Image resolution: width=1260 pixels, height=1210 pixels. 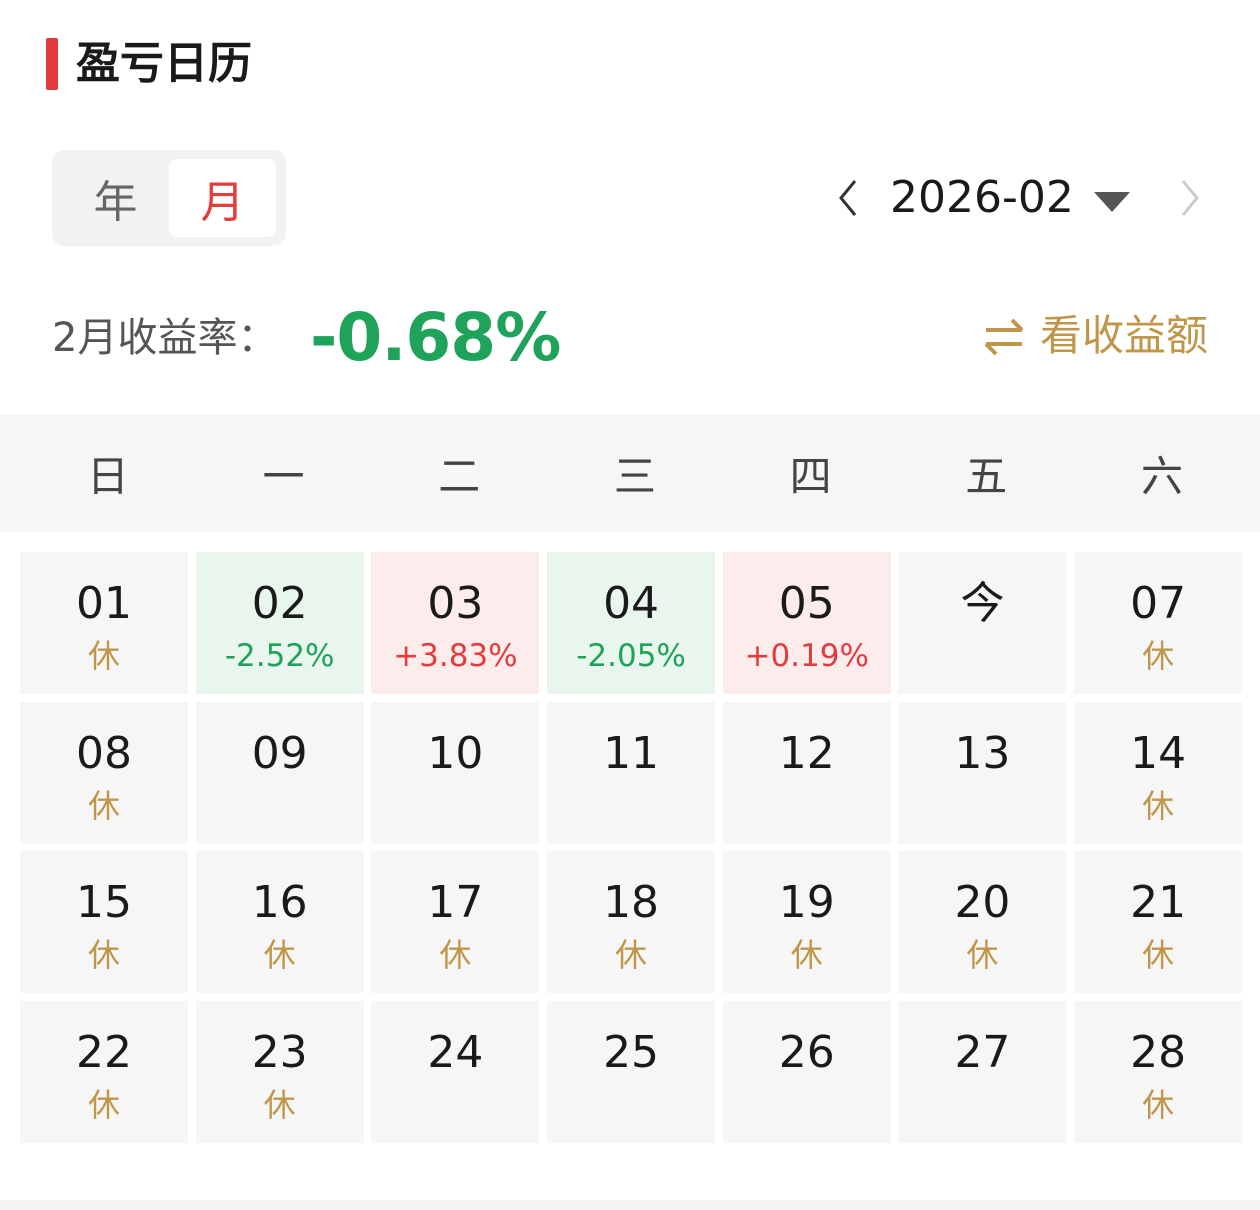 I want to click on month-dropdown-button, so click(x=1112, y=201).